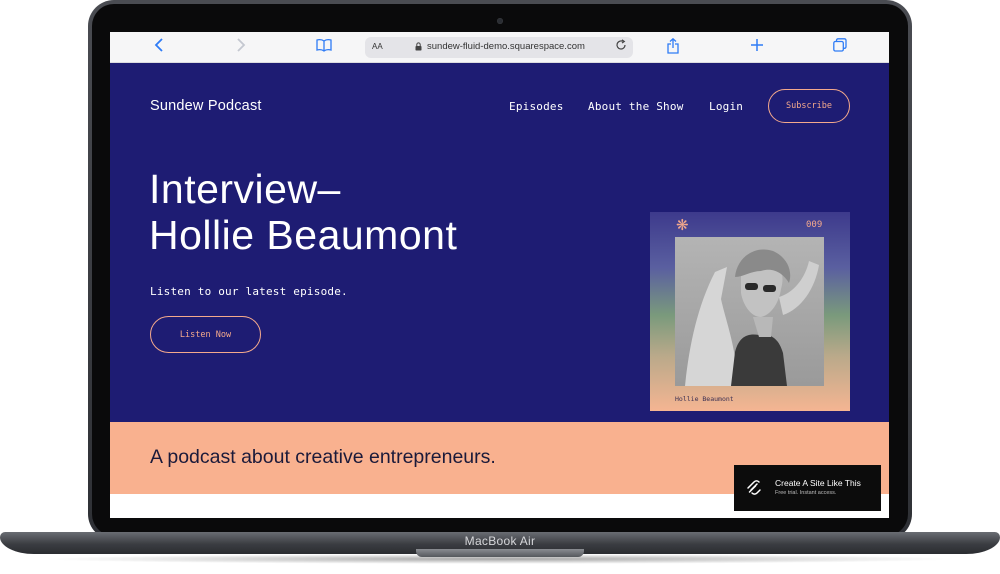  What do you see at coordinates (818, 483) in the screenshot?
I see `promo-title: Create A Site Like This` at bounding box center [818, 483].